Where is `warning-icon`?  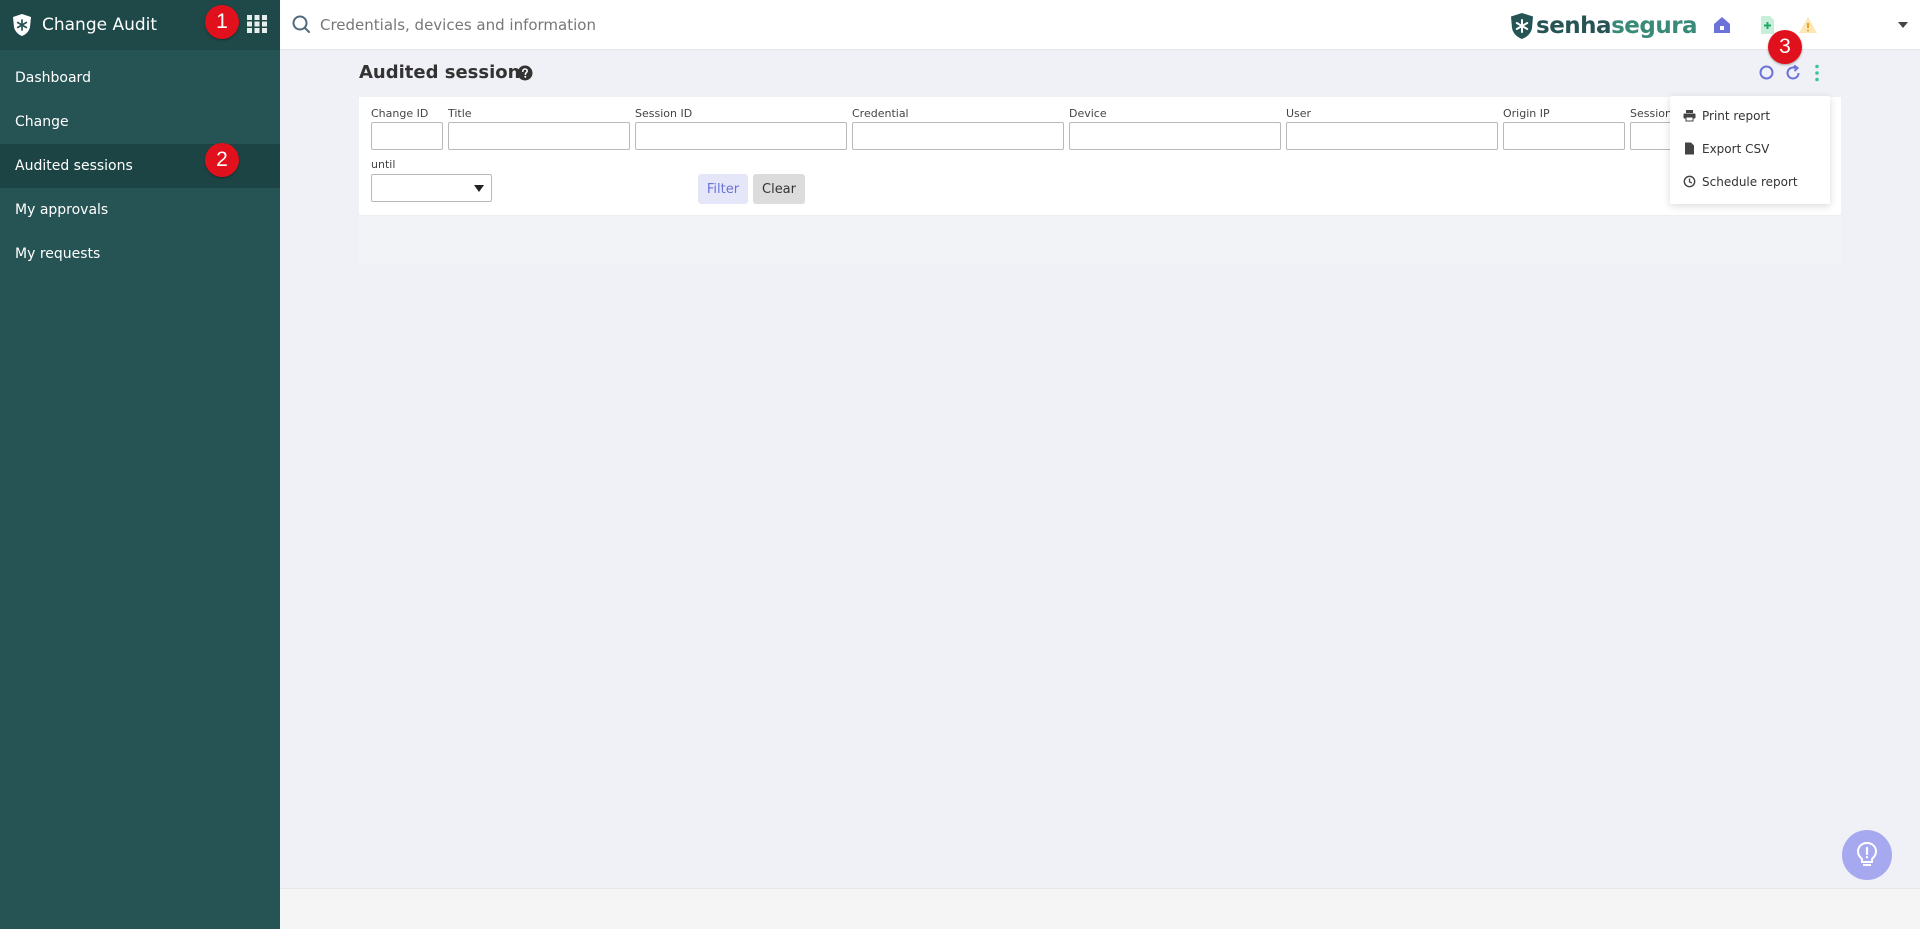 warning-icon is located at coordinates (1808, 25).